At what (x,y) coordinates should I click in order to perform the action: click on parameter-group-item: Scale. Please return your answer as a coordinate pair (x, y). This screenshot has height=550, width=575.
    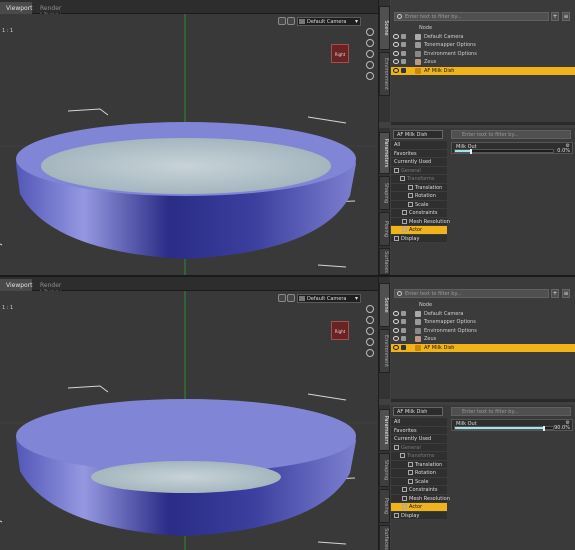
    Looking at the image, I should click on (419, 204).